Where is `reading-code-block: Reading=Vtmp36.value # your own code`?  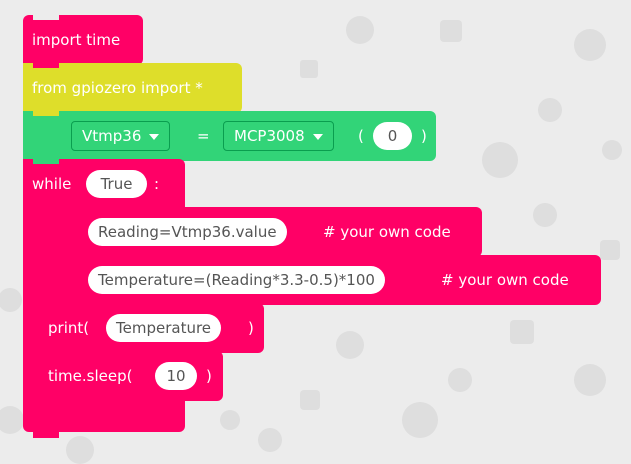 reading-code-block: Reading=Vtmp36.value # your own code is located at coordinates (261, 232).